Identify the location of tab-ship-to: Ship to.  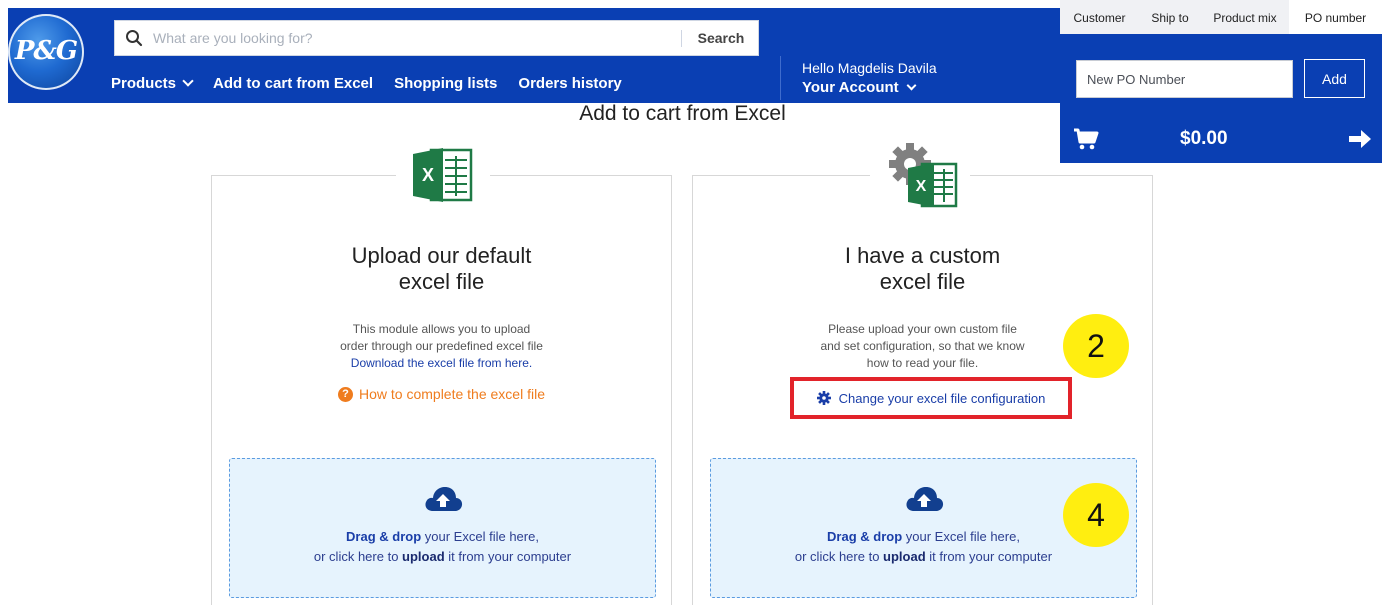
(1170, 17).